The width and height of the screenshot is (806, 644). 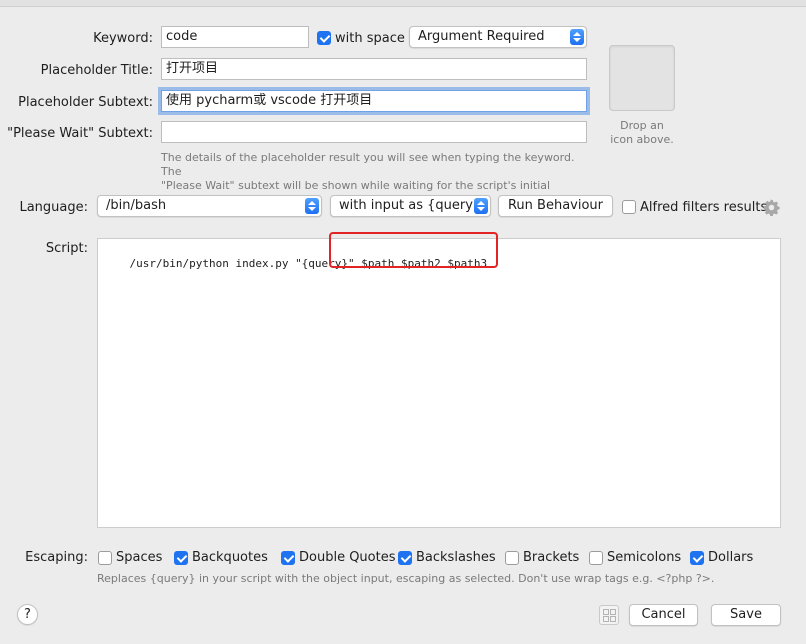 I want to click on input-mode-dropdown: with input as {query}, so click(x=410, y=206).